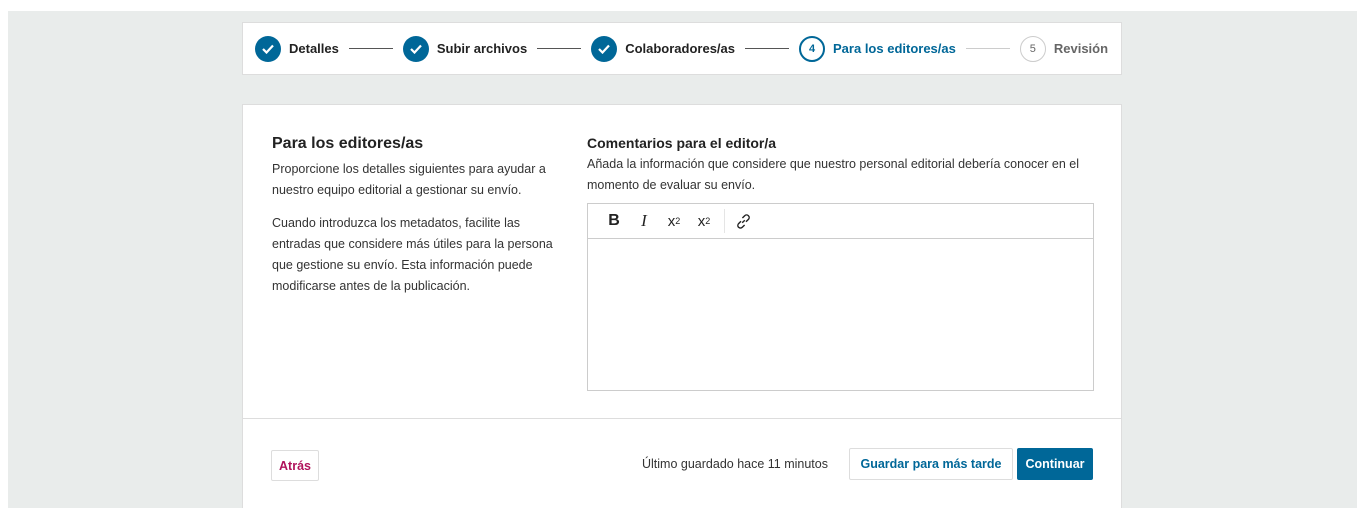  Describe the element at coordinates (894, 48) in the screenshot. I see `step-label: Para los editores/as` at that location.